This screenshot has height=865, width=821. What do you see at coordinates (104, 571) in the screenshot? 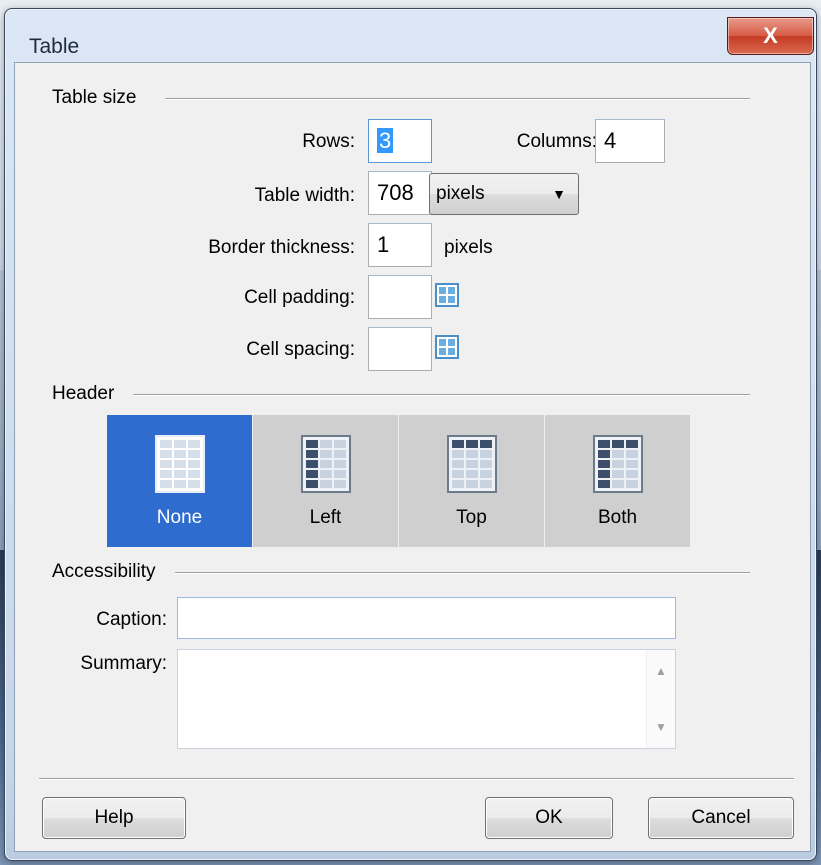
I see `accessibility-section-label: Accessibility` at bounding box center [104, 571].